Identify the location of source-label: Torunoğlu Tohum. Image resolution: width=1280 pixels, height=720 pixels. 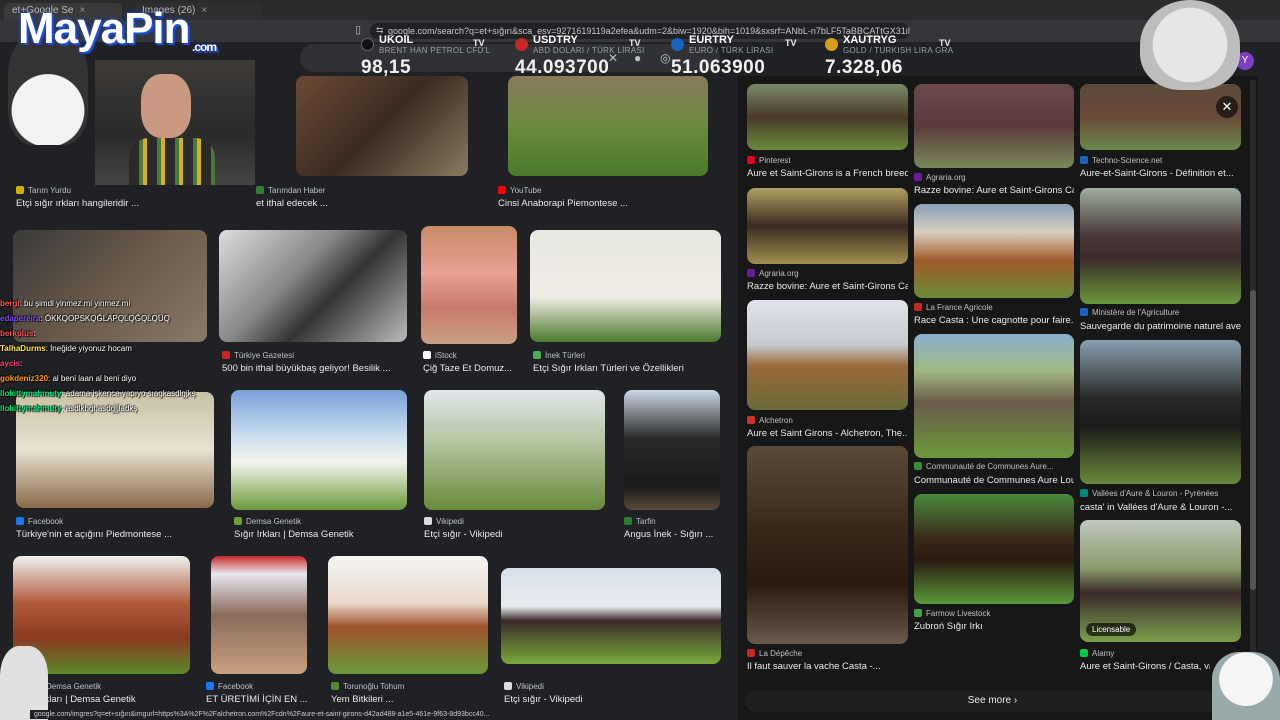
(367, 686).